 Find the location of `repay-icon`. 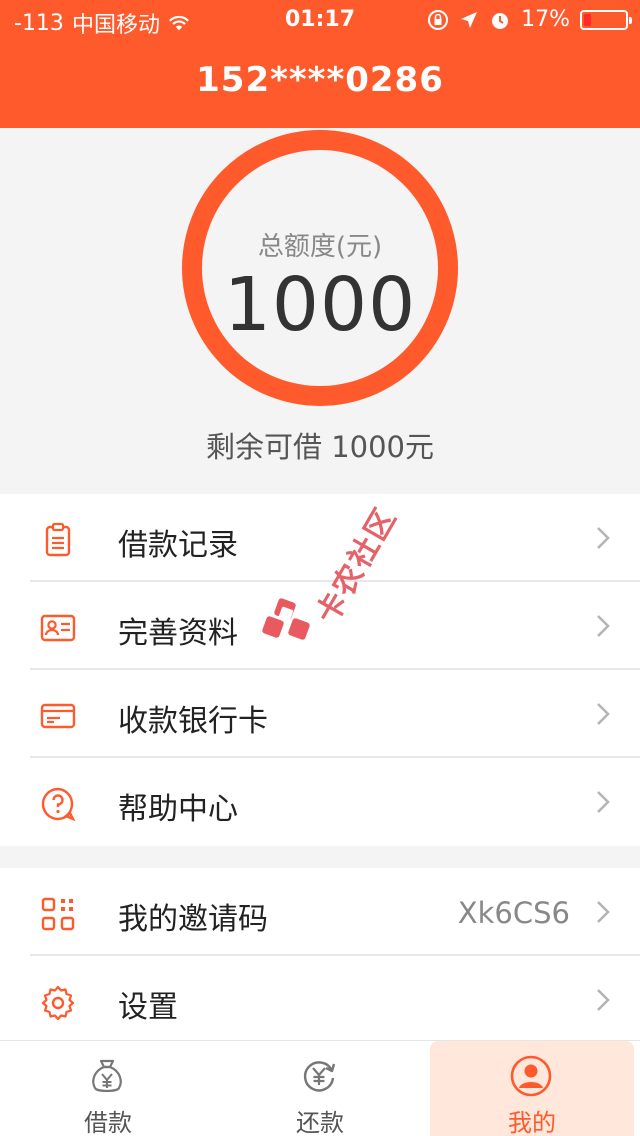

repay-icon is located at coordinates (319, 1076).